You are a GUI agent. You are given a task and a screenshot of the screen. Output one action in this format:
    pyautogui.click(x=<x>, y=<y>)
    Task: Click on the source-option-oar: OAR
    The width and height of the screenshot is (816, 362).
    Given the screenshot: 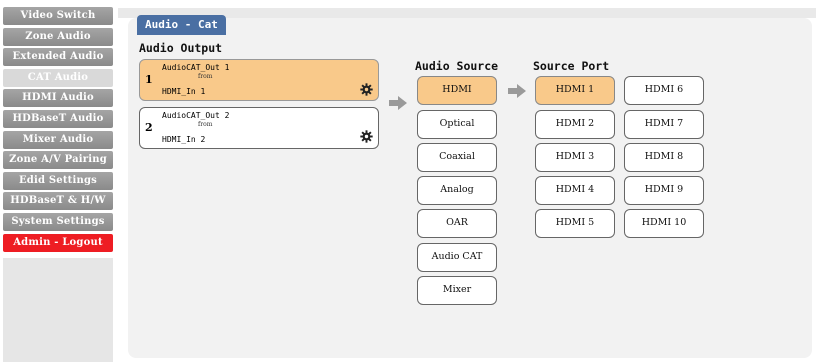 What is the action you would take?
    pyautogui.click(x=457, y=223)
    